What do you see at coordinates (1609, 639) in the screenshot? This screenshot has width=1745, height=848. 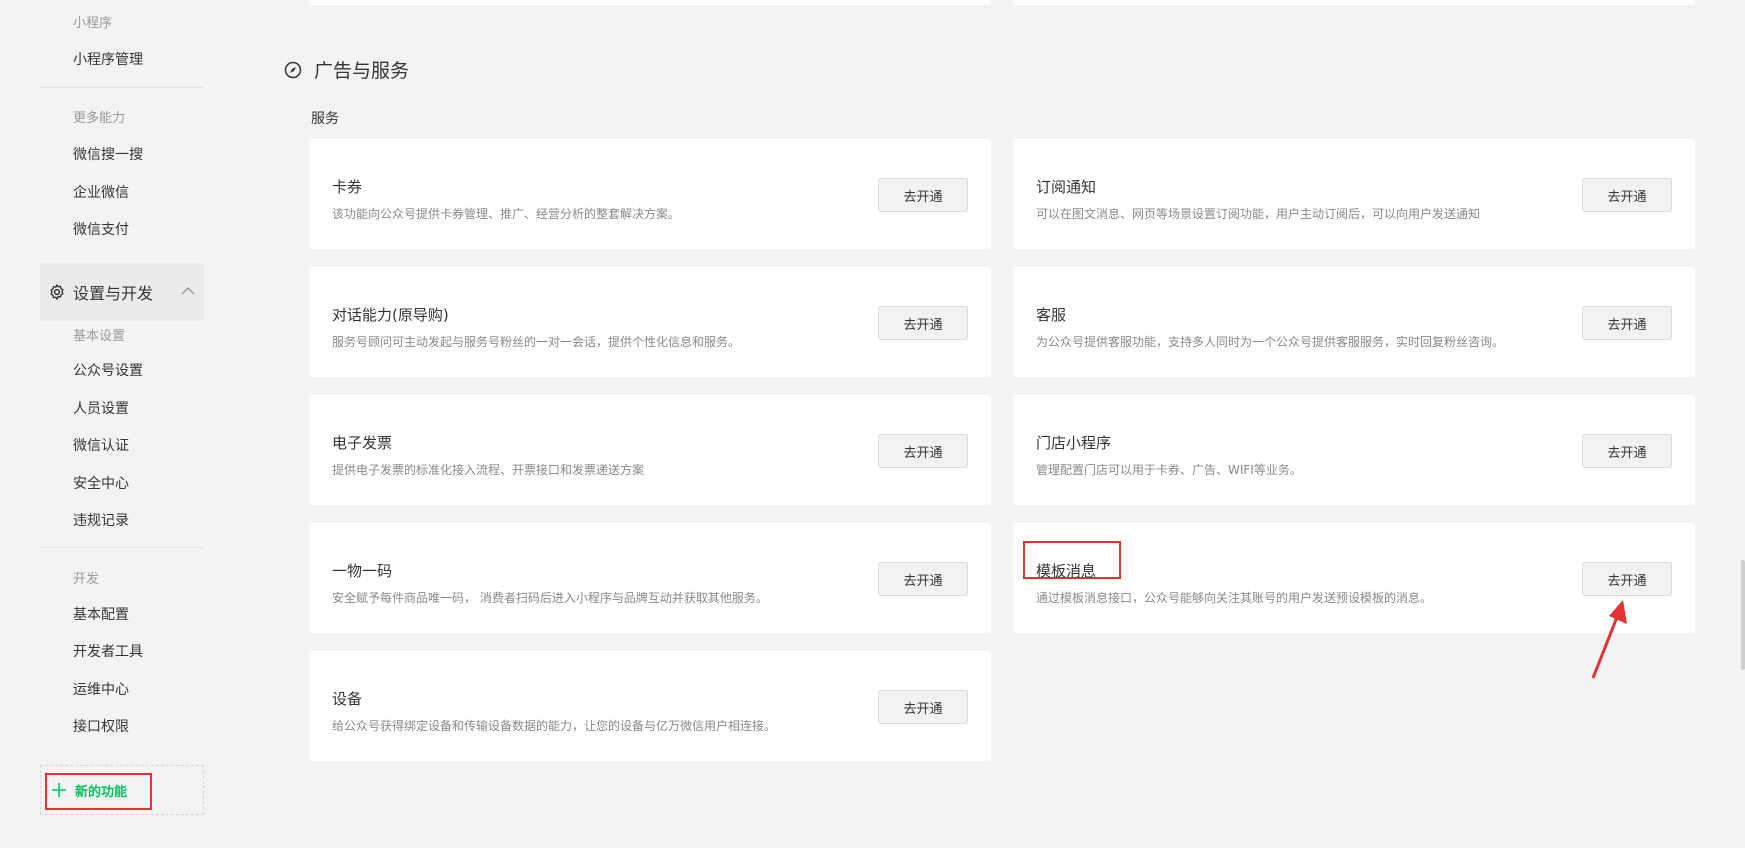 I see `annotation-arrow-icon` at bounding box center [1609, 639].